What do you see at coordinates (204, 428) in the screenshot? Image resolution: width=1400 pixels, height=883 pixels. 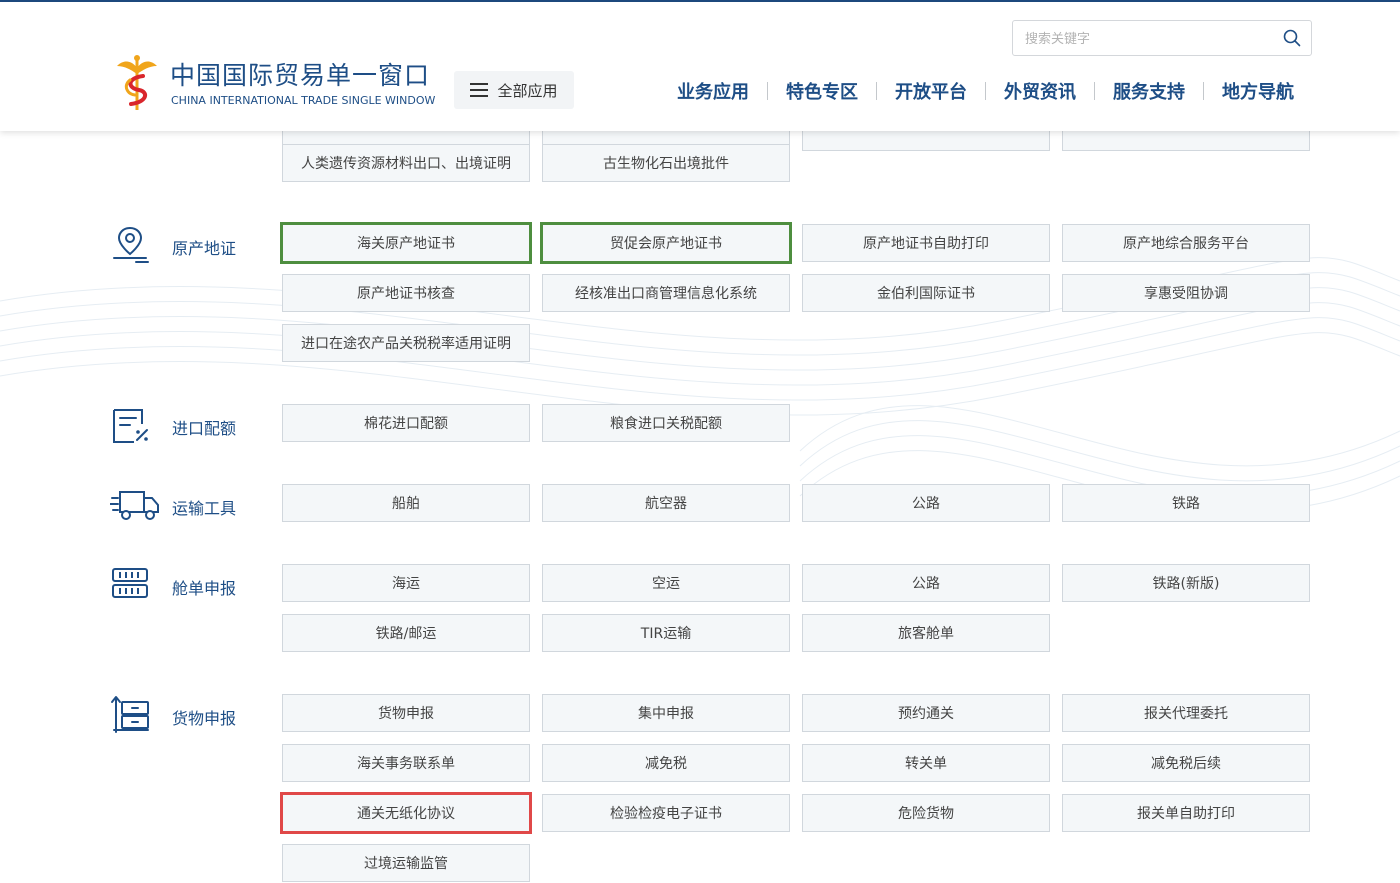 I see `category-quota-label: 进口配额` at bounding box center [204, 428].